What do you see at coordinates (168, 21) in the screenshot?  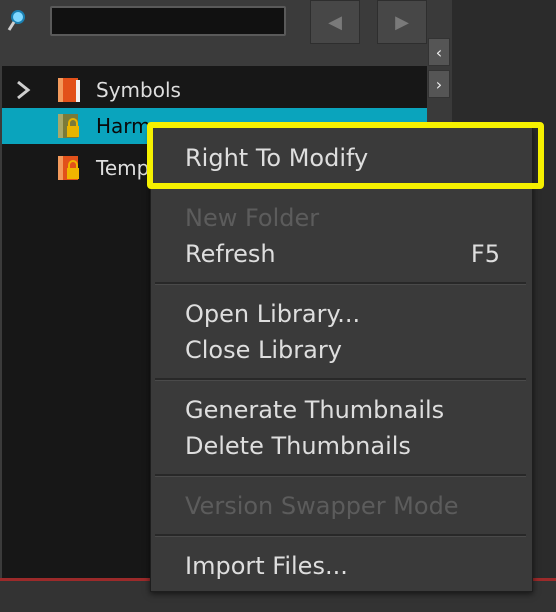 I see `search-input` at bounding box center [168, 21].